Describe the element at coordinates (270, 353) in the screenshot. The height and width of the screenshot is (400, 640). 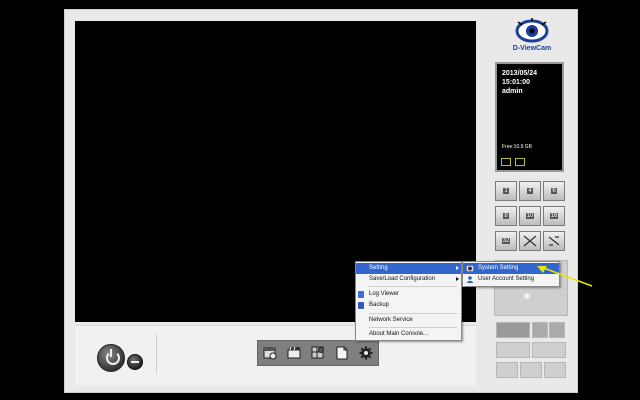
I see `schedule-icon` at that location.